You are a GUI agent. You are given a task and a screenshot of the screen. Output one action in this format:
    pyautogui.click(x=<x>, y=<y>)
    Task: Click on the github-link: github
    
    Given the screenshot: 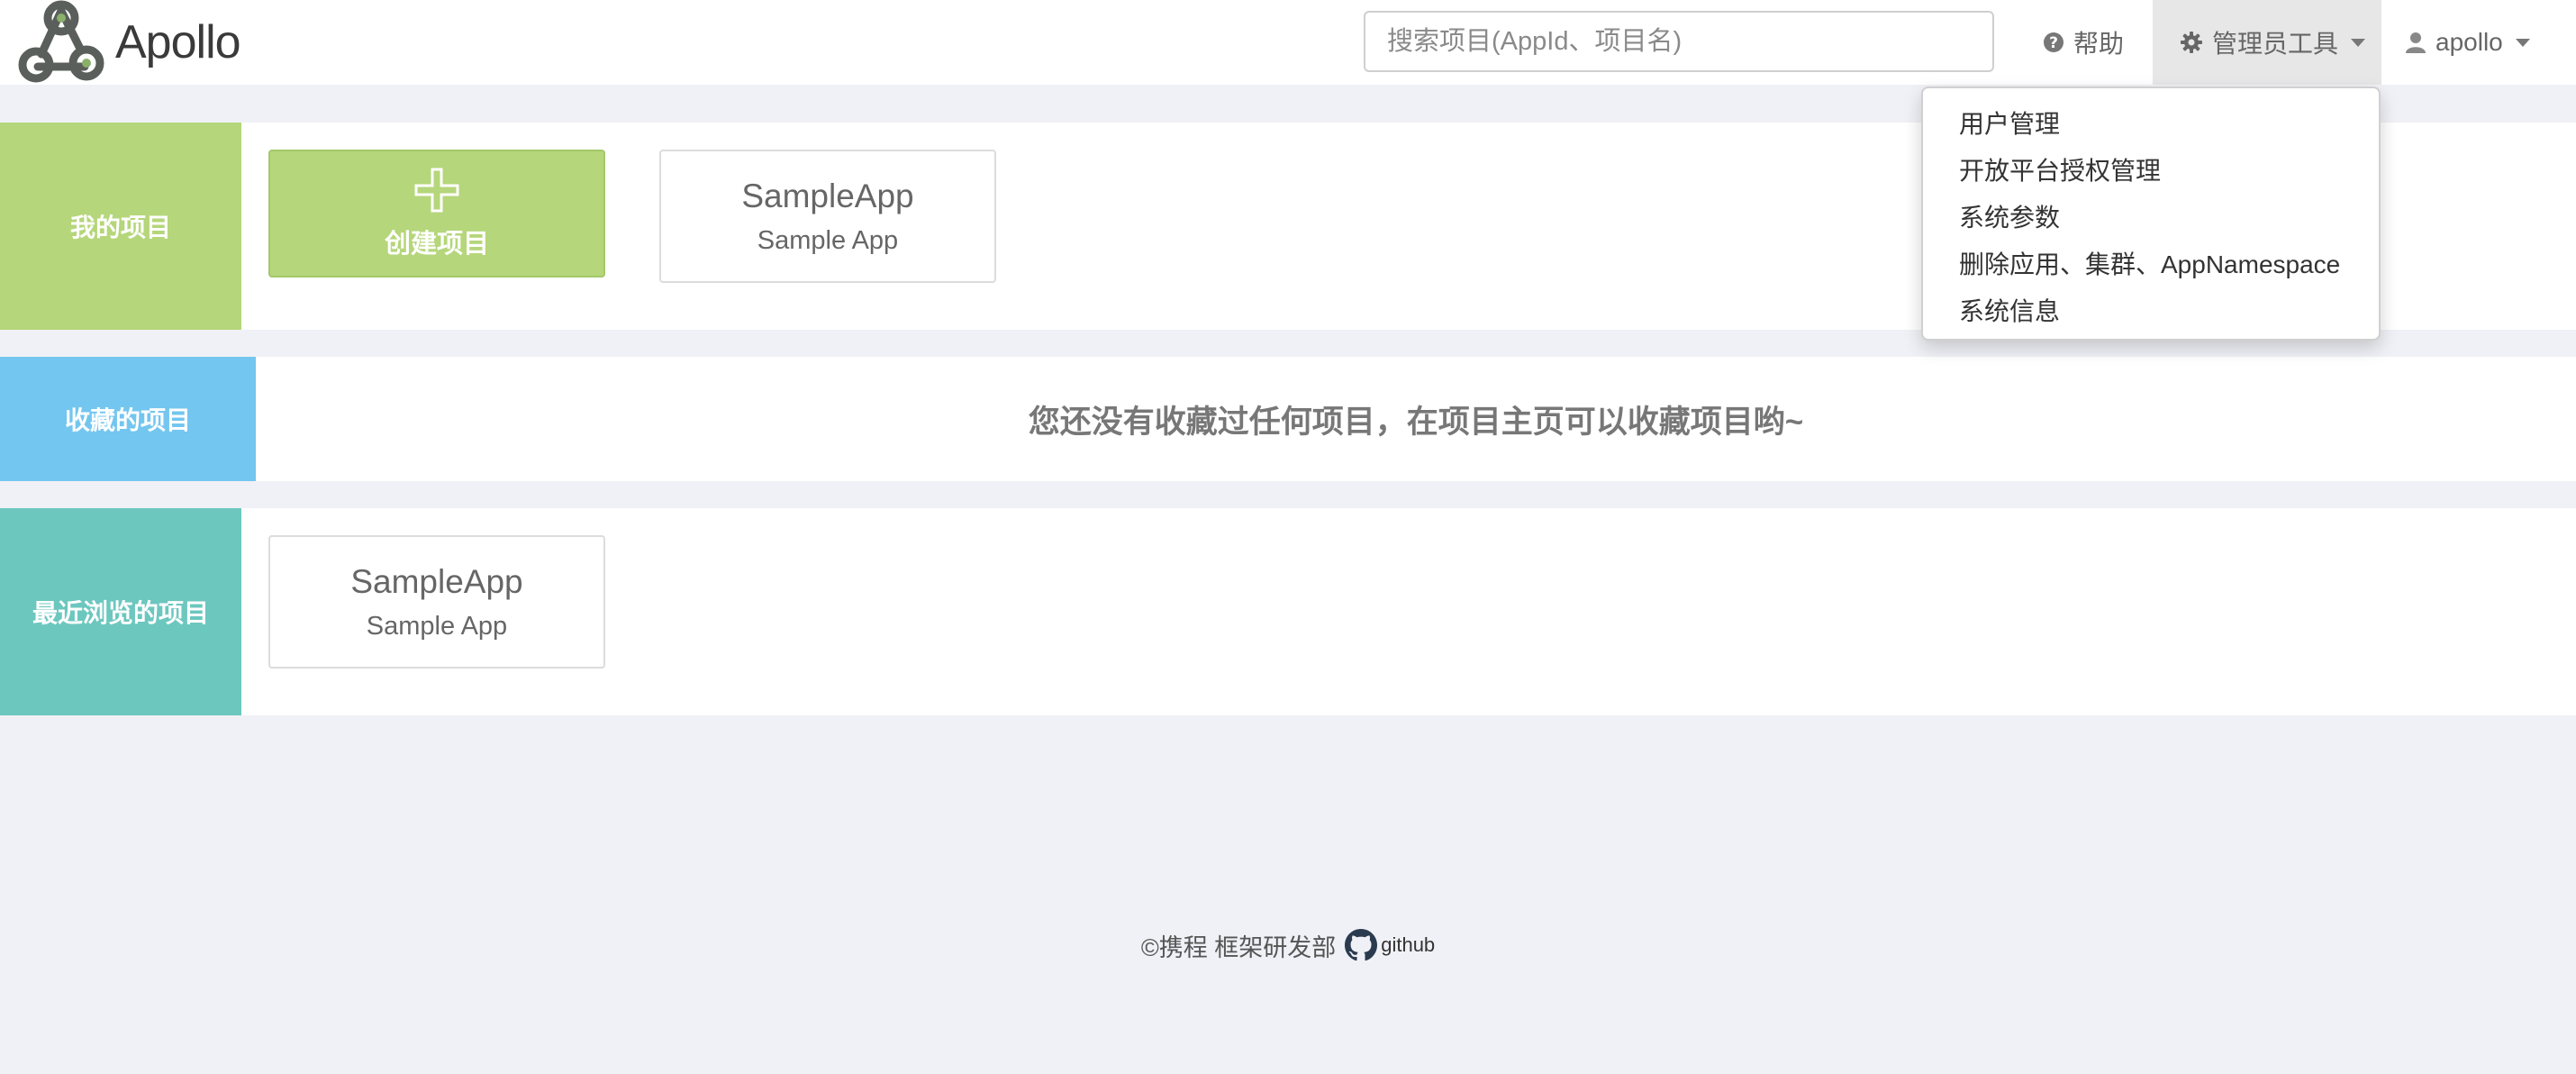 What is the action you would take?
    pyautogui.click(x=1390, y=945)
    